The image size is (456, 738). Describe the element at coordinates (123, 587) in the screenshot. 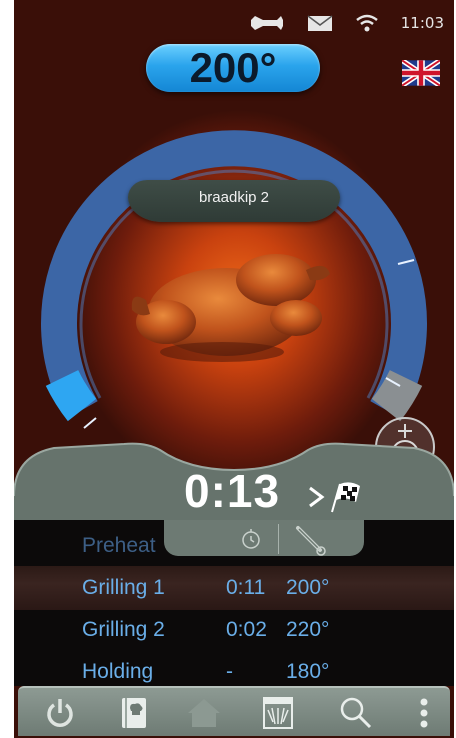

I see `step-name: Grilling 1` at that location.